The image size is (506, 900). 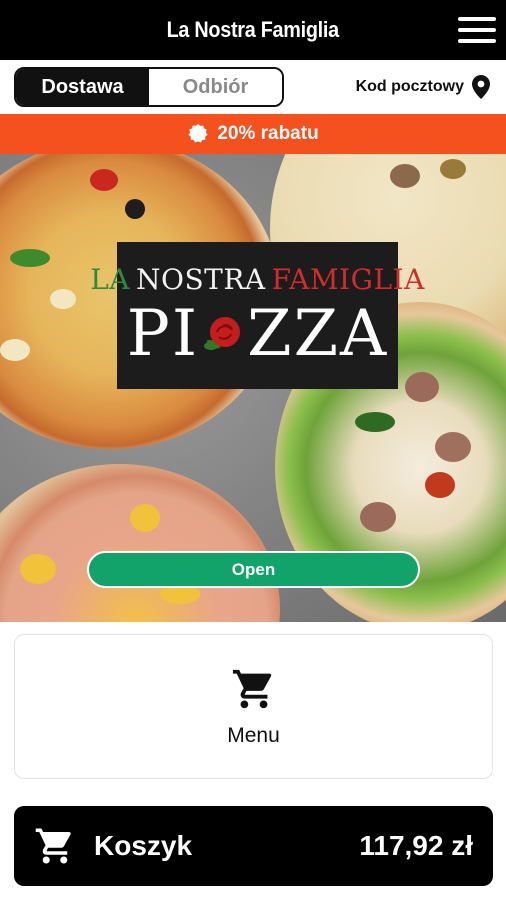 What do you see at coordinates (143, 845) in the screenshot?
I see `cart-label: Koszyk` at bounding box center [143, 845].